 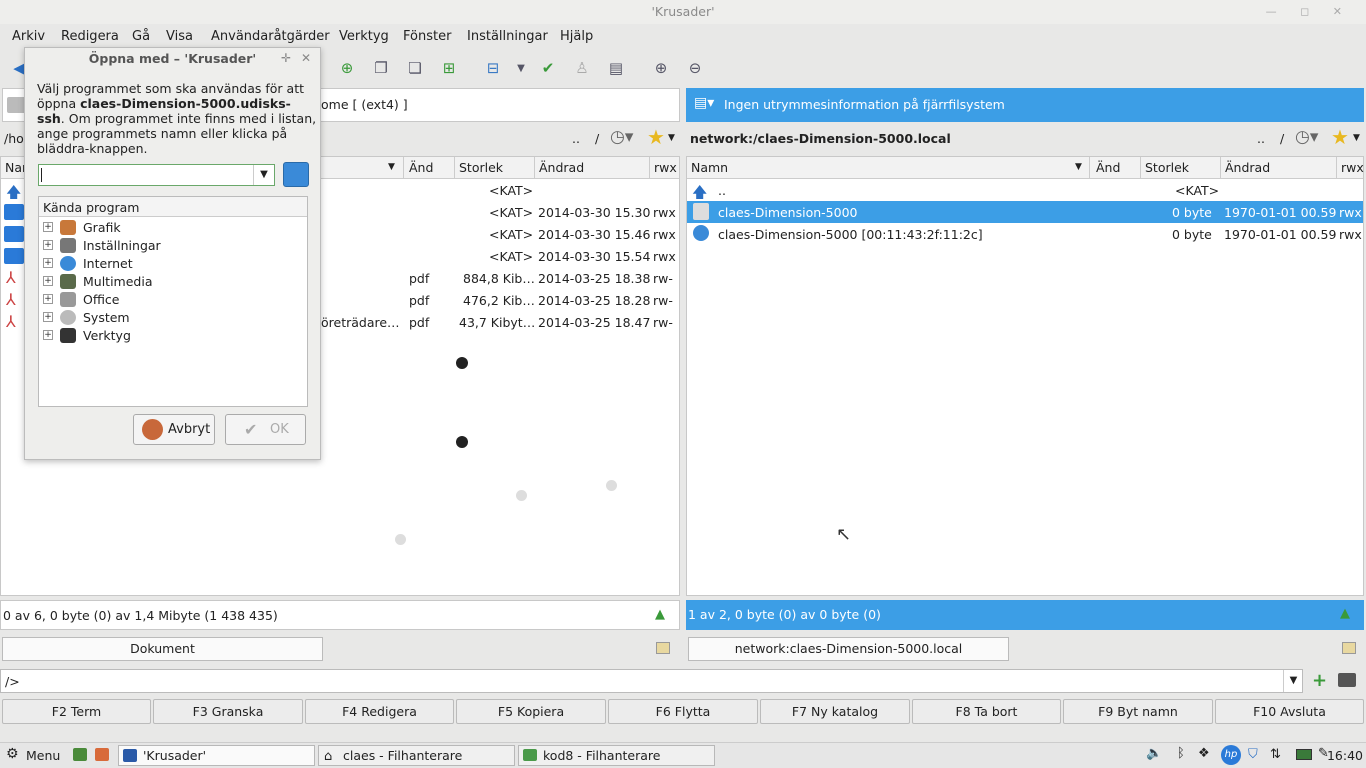 I want to click on menu-installningar: Inställningar, so click(x=507, y=36).